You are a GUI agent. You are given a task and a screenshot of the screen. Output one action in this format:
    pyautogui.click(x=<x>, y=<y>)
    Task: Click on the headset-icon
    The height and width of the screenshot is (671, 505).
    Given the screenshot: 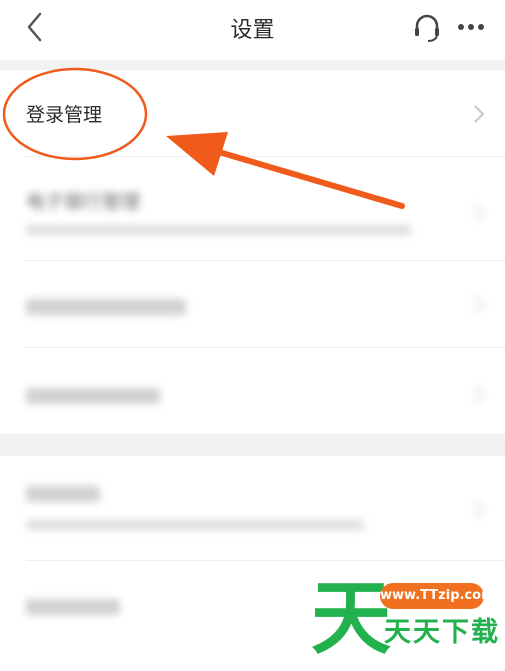 What is the action you would take?
    pyautogui.click(x=427, y=28)
    